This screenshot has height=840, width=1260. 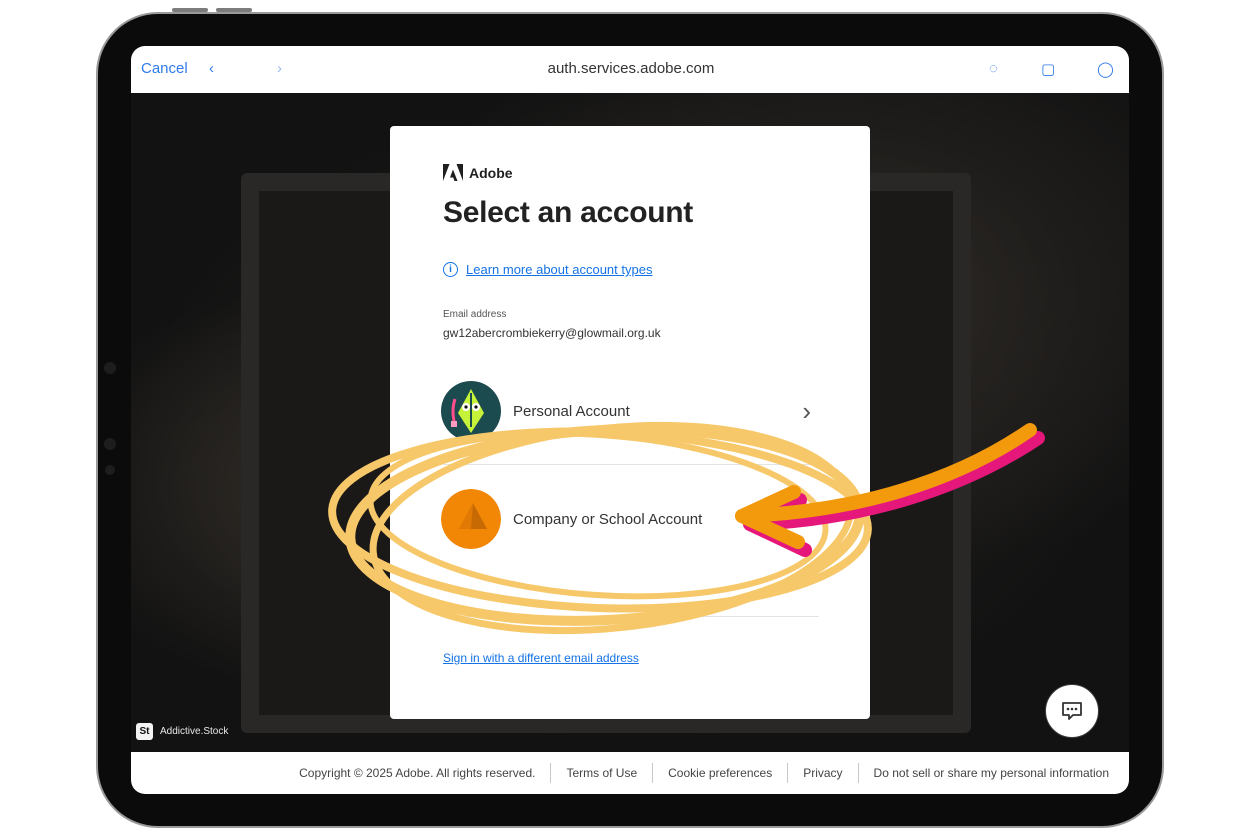 What do you see at coordinates (1105, 69) in the screenshot?
I see `more-icon: ◯` at bounding box center [1105, 69].